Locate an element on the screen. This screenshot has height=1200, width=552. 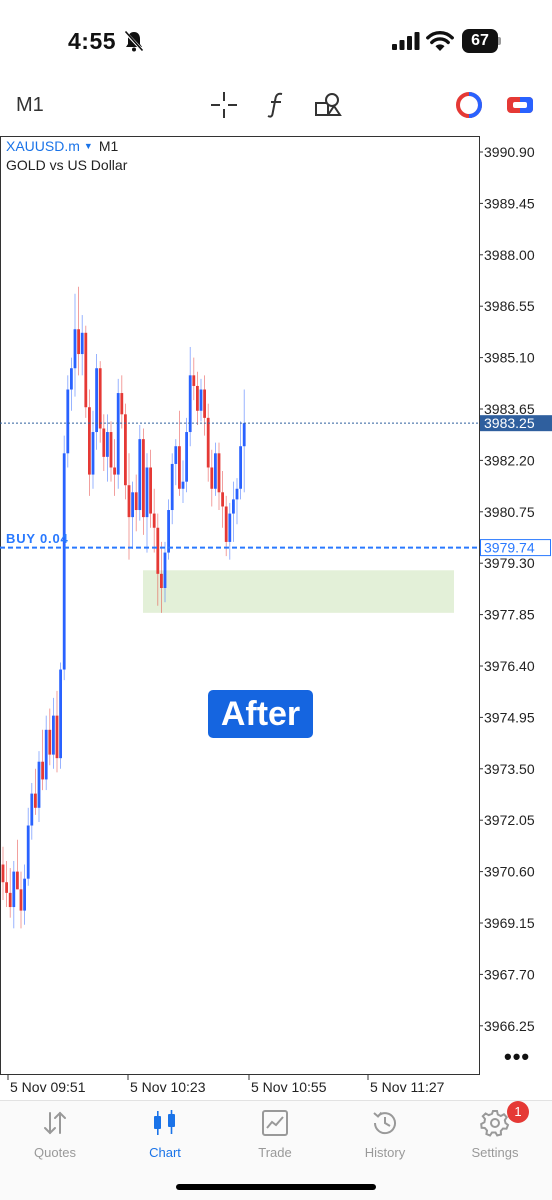
price-axis-label: 3989.45 is located at coordinates (509, 203).